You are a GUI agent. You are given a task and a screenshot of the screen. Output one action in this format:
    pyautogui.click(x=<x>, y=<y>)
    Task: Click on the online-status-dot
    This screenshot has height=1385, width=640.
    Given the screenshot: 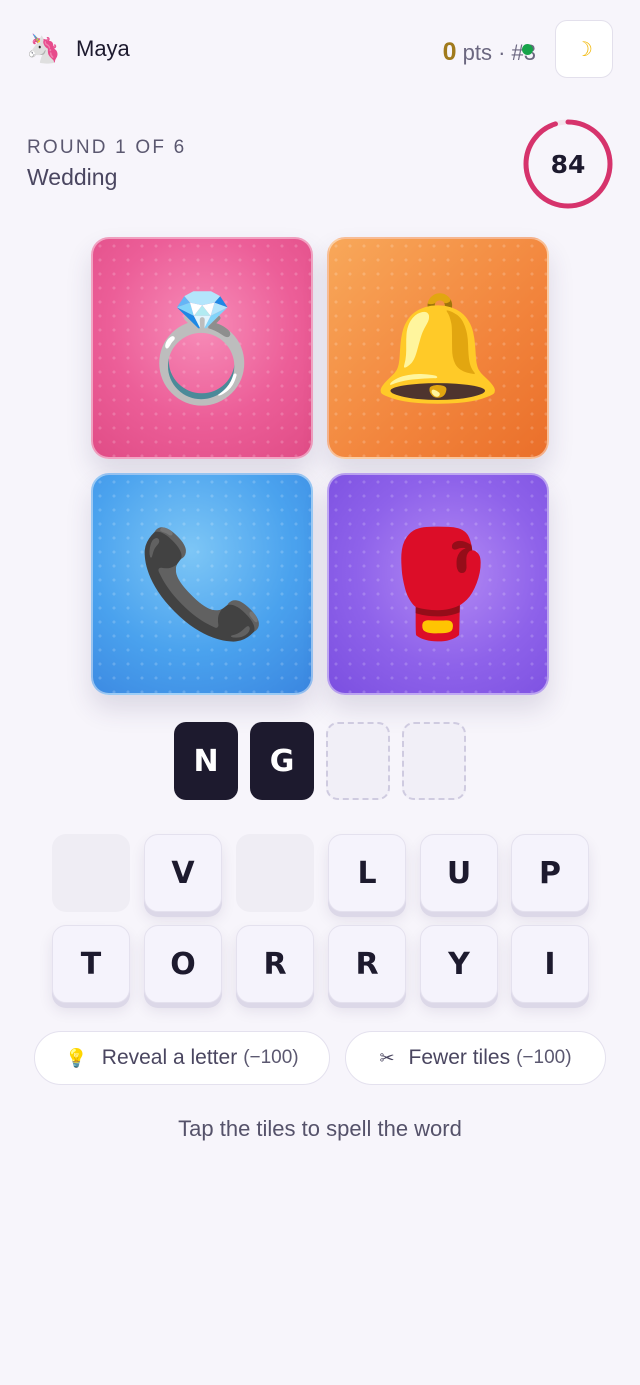 What is the action you would take?
    pyautogui.click(x=527, y=49)
    